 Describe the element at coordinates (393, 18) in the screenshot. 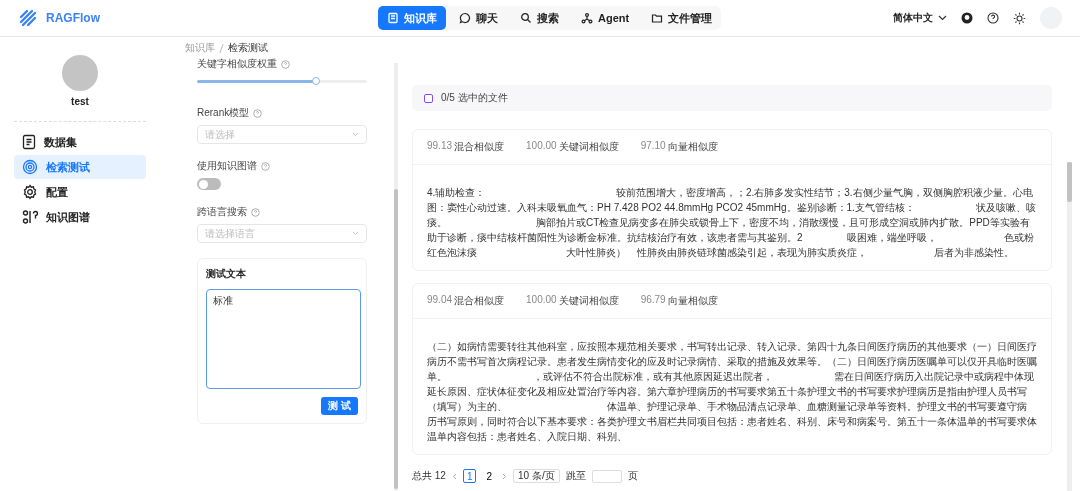

I see `book-icon` at that location.